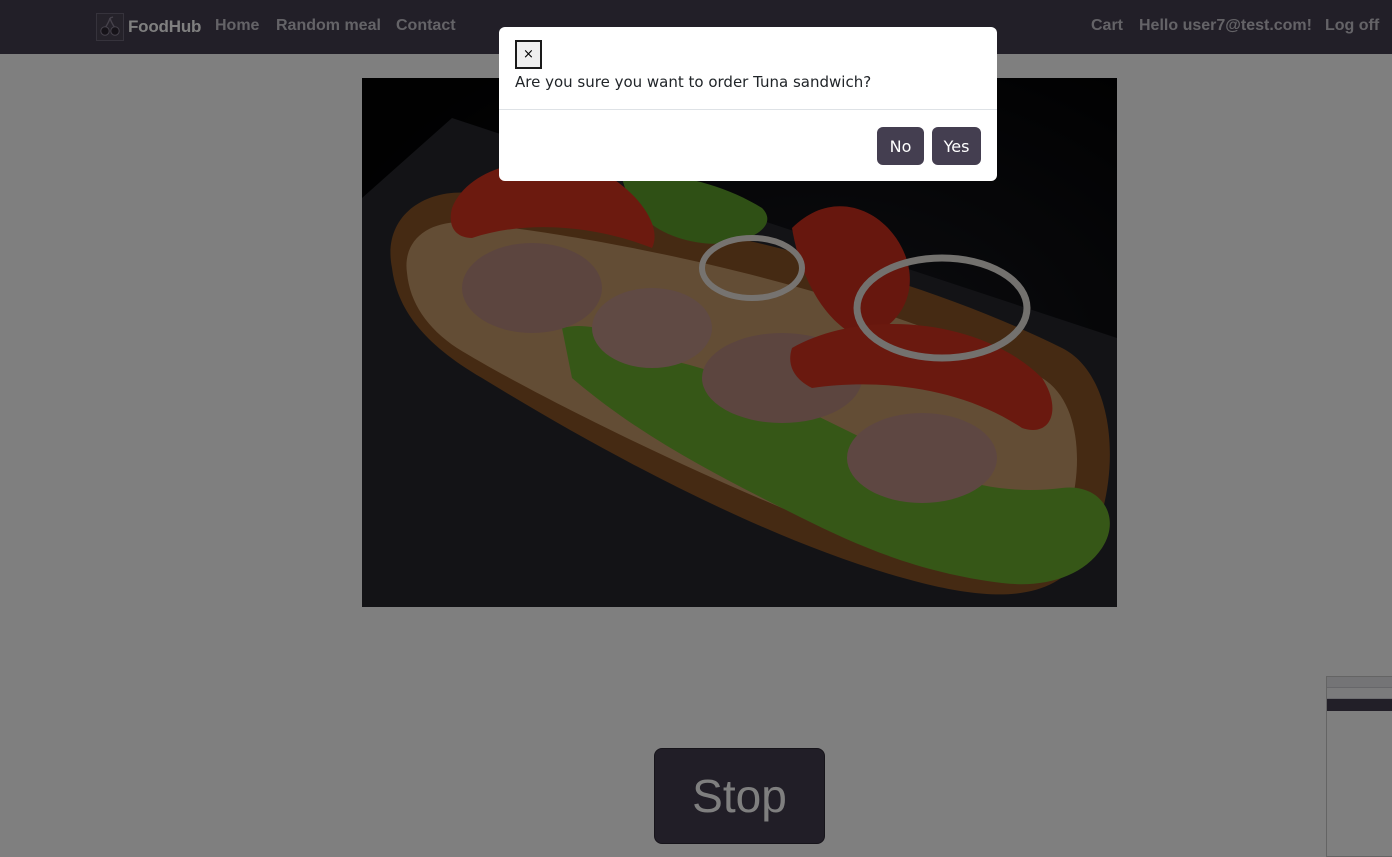 This screenshot has height=857, width=1392. I want to click on yes-button: Yes, so click(956, 146).